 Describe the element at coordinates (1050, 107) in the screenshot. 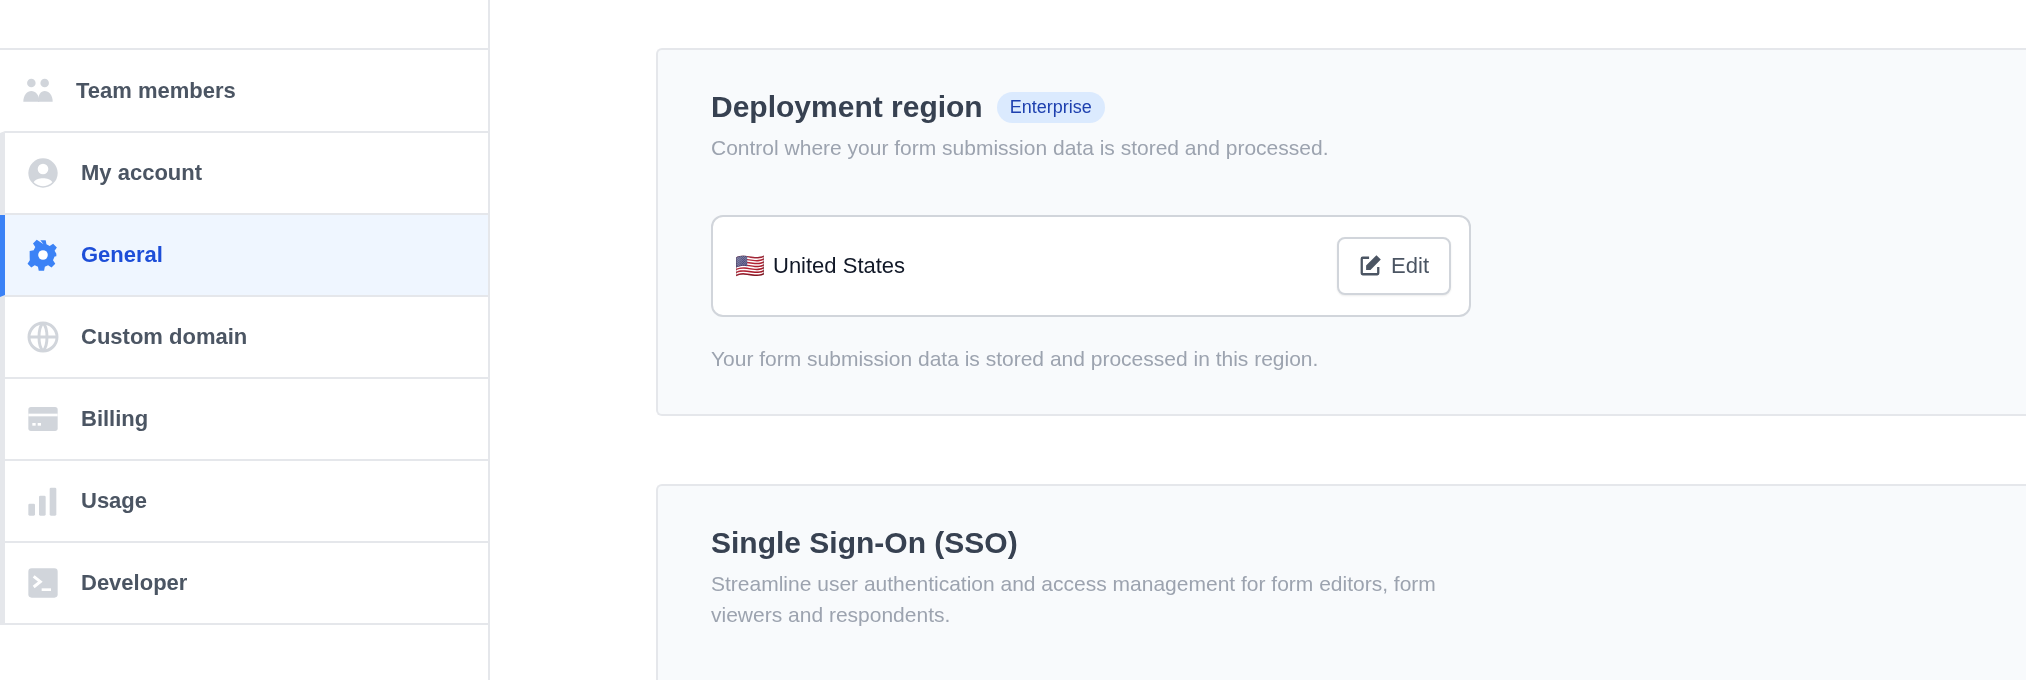

I see `plan-badge: Enterprise` at that location.